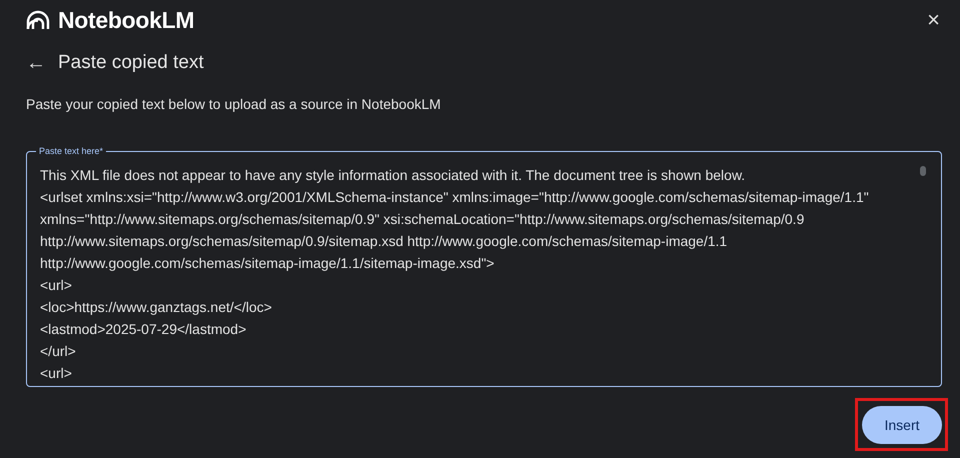 The image size is (960, 458). Describe the element at coordinates (38, 20) in the screenshot. I see `logo-icon` at that location.